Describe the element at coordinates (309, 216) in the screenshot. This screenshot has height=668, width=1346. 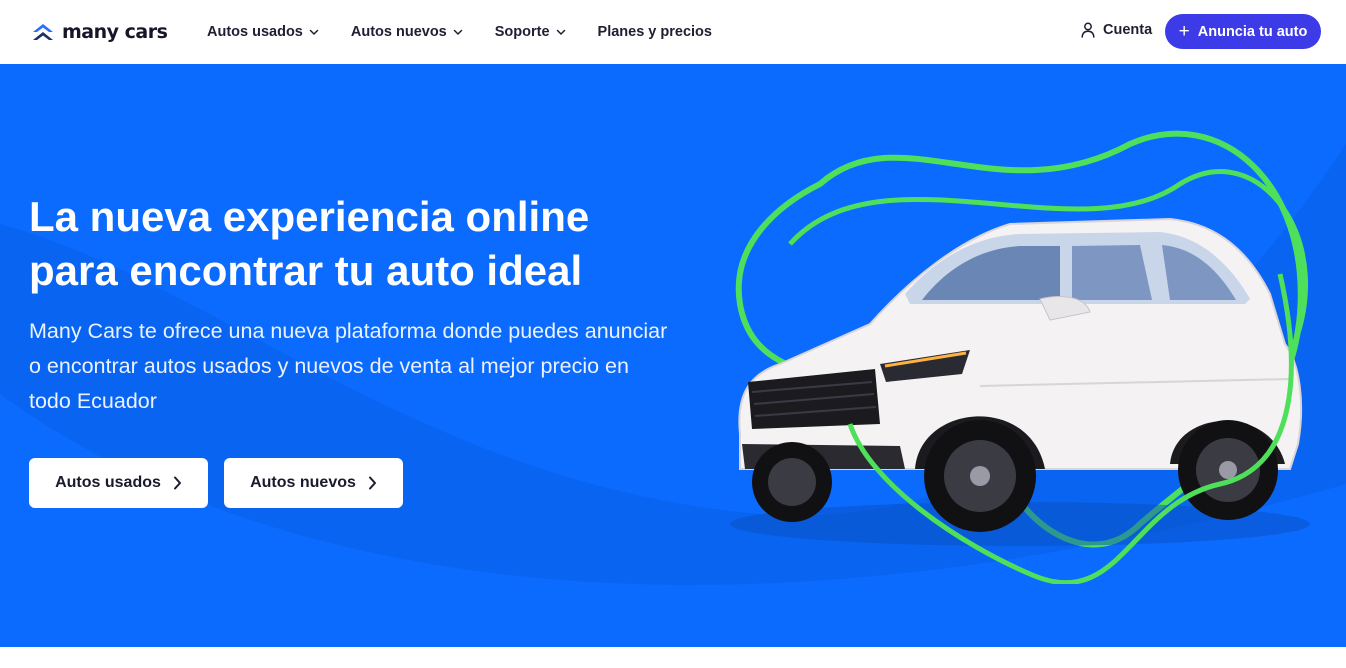
I see `hero-title-line-1: La nueva experiencia online` at that location.